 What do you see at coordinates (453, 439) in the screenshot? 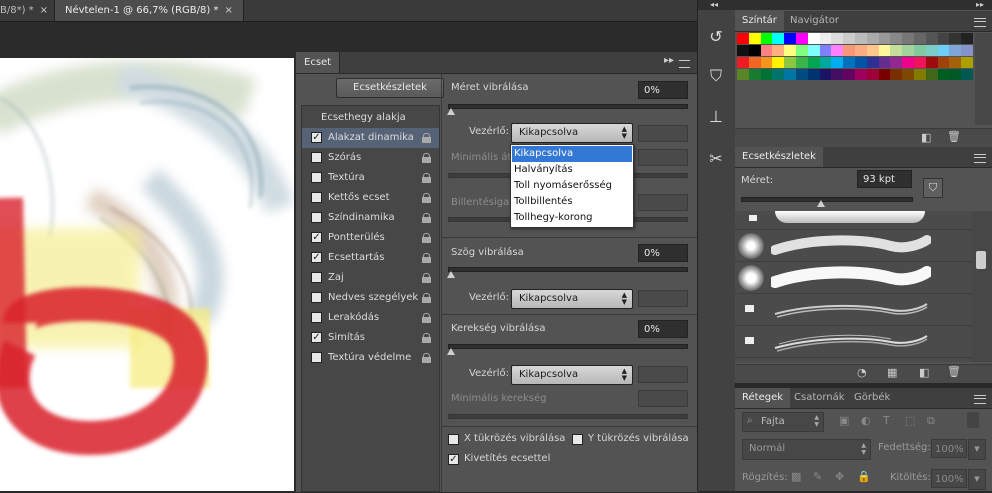
I see `flip-x-checkbox` at bounding box center [453, 439].